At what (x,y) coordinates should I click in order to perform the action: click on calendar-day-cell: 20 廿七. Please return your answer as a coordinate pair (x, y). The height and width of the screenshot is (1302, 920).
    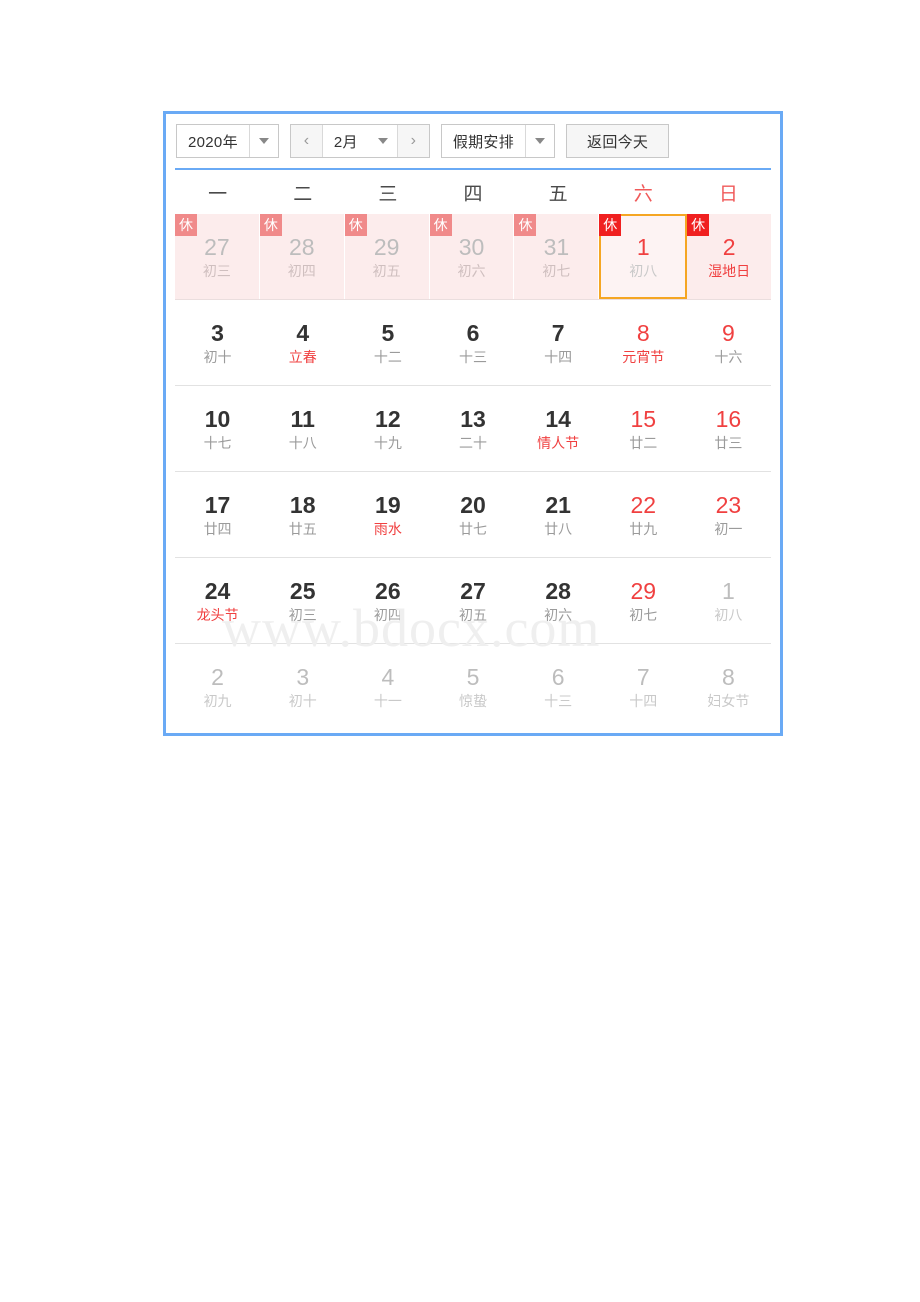
    Looking at the image, I should click on (472, 514).